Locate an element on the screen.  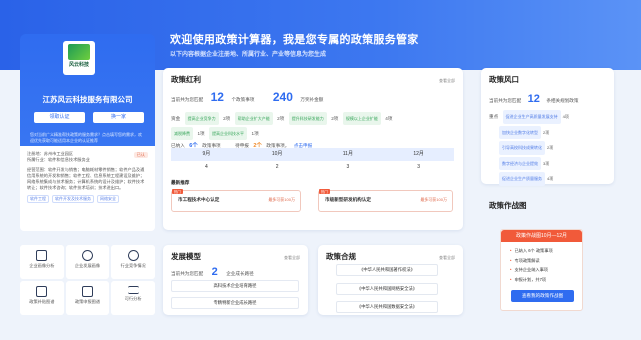
logo-icon is located at coordinates (79, 52).